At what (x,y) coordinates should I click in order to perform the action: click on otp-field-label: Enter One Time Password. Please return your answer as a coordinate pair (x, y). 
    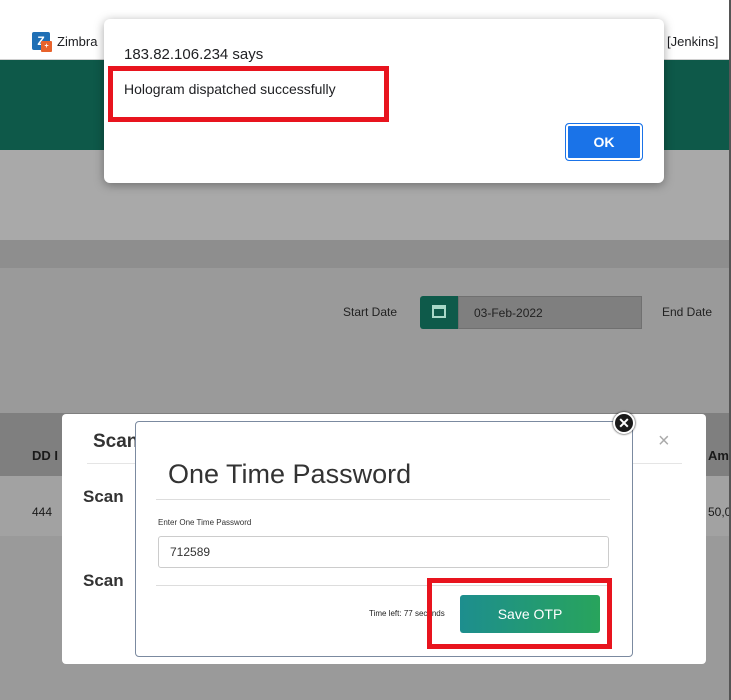
    Looking at the image, I should click on (205, 522).